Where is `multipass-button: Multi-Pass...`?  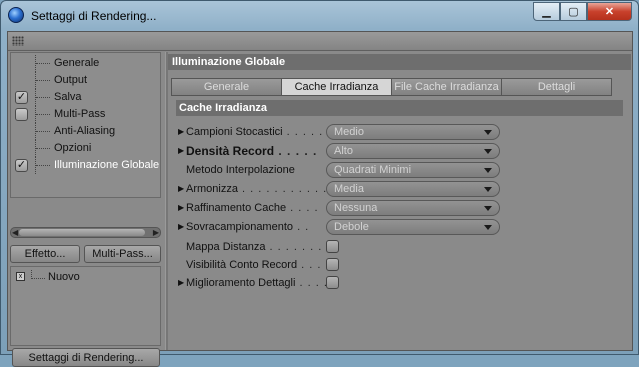
multipass-button: Multi-Pass... is located at coordinates (122, 254).